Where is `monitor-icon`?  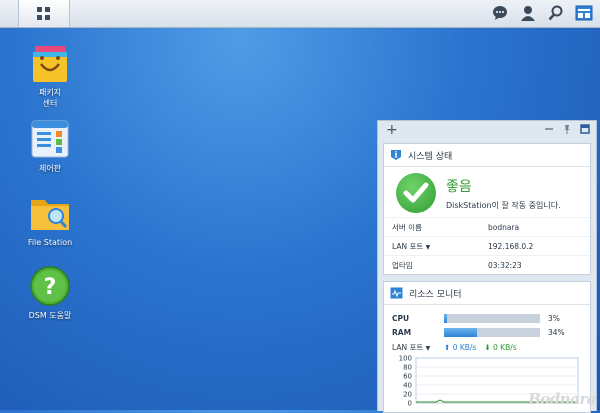
monitor-icon is located at coordinates (396, 293).